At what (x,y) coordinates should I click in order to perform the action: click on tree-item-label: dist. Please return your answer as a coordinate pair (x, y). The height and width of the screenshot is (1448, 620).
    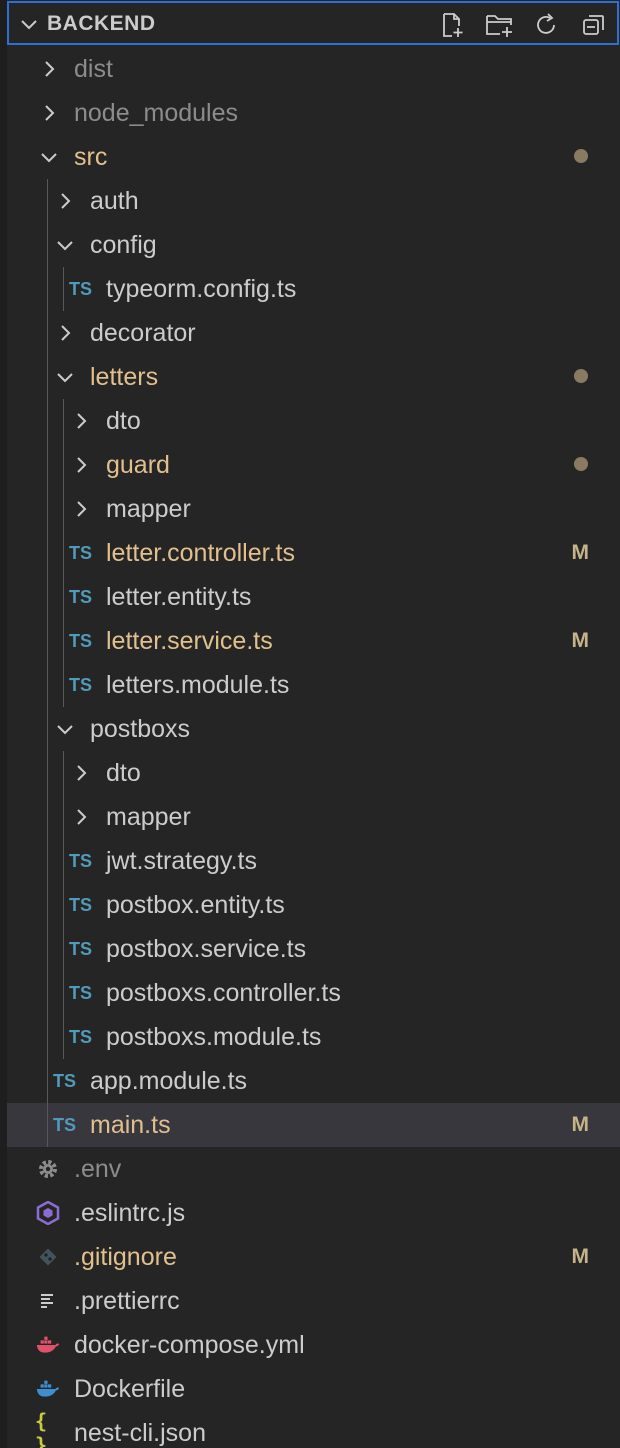
    Looking at the image, I should click on (93, 69).